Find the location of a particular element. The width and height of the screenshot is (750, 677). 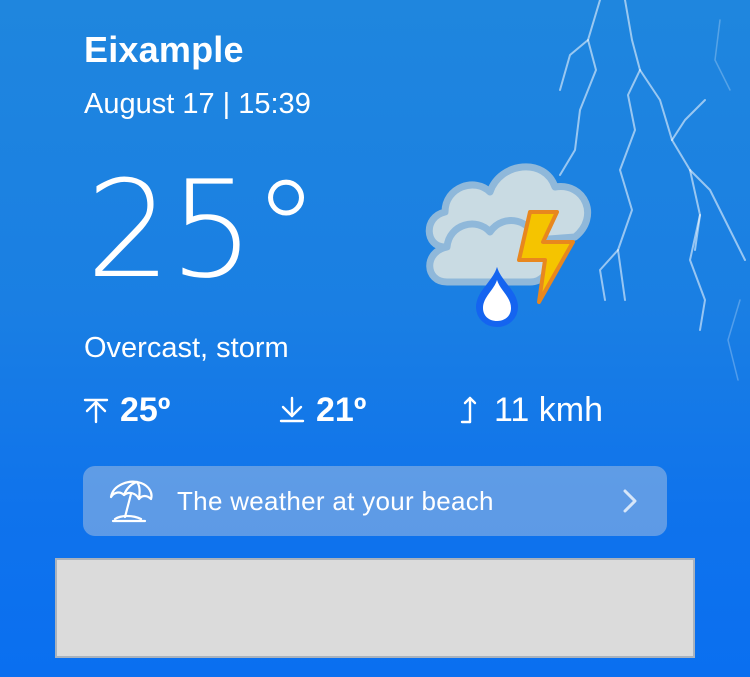

chevron-right-icon is located at coordinates (630, 501).